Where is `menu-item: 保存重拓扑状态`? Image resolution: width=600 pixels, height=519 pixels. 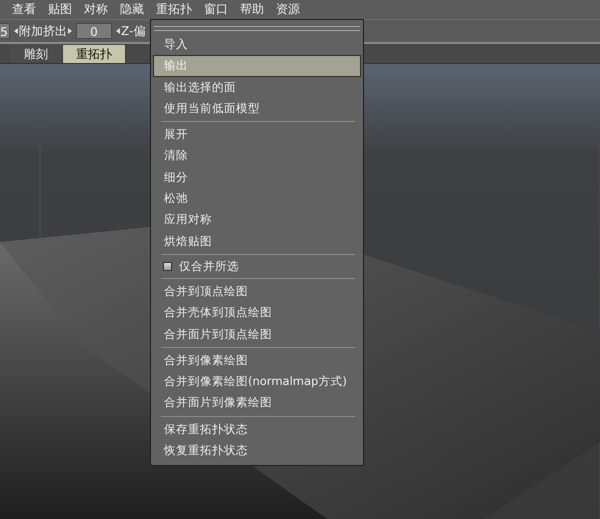
menu-item: 保存重拓扑状态 is located at coordinates (257, 429).